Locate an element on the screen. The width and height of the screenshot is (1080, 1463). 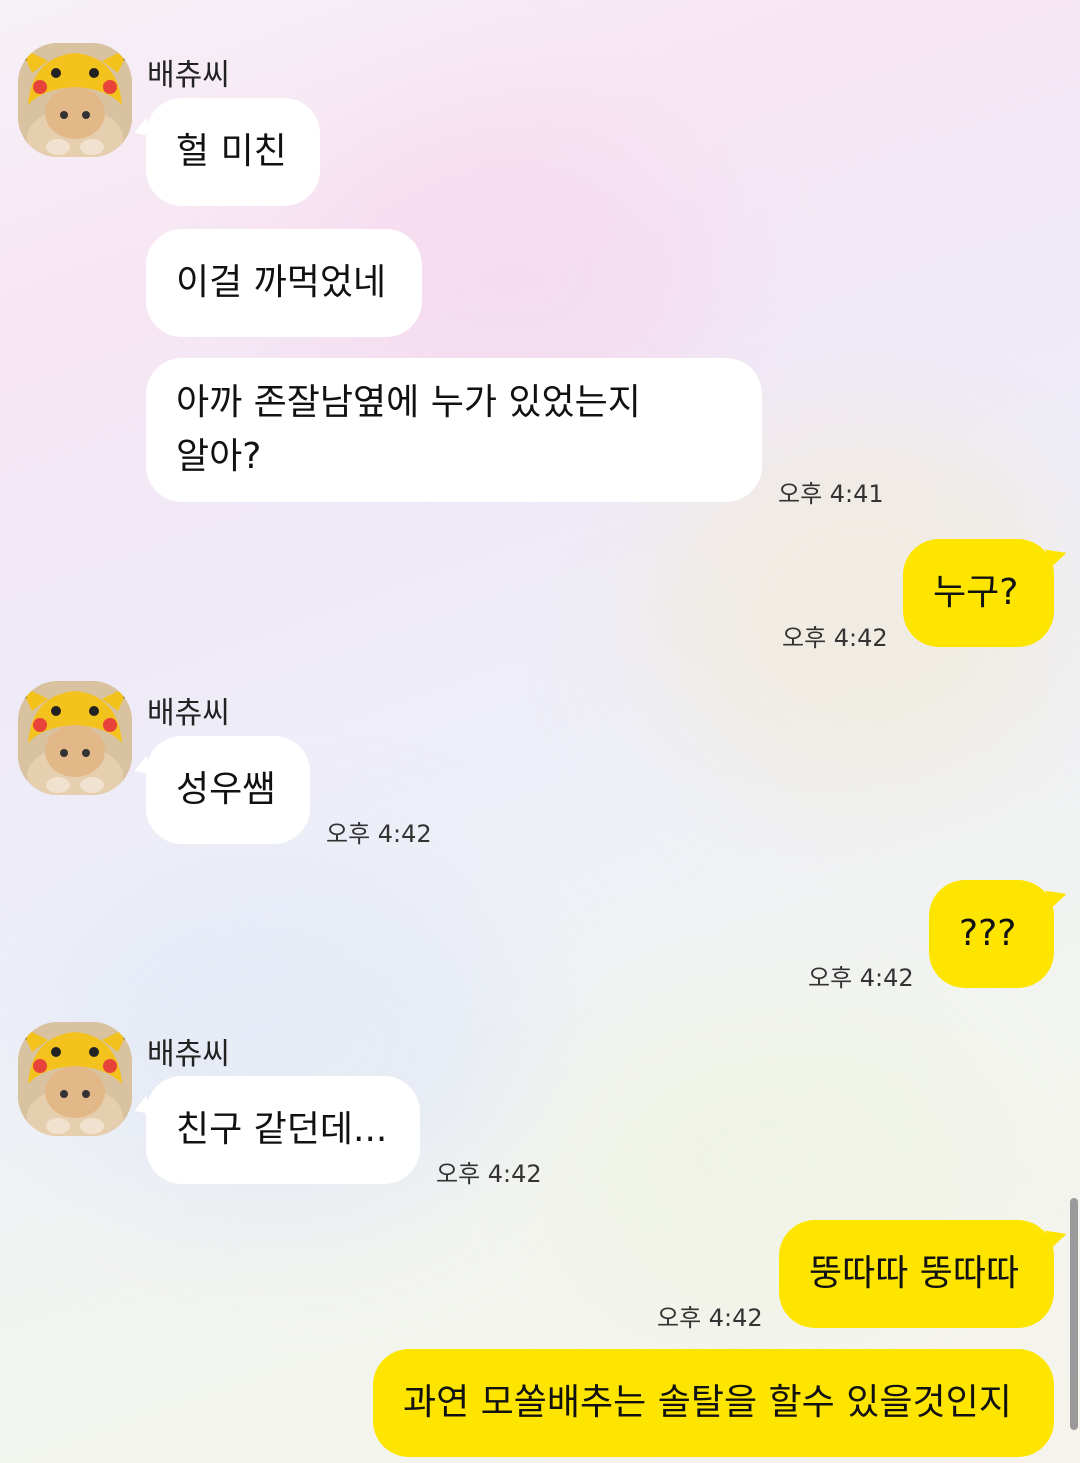
message-text: 누구? is located at coordinates (976, 592).